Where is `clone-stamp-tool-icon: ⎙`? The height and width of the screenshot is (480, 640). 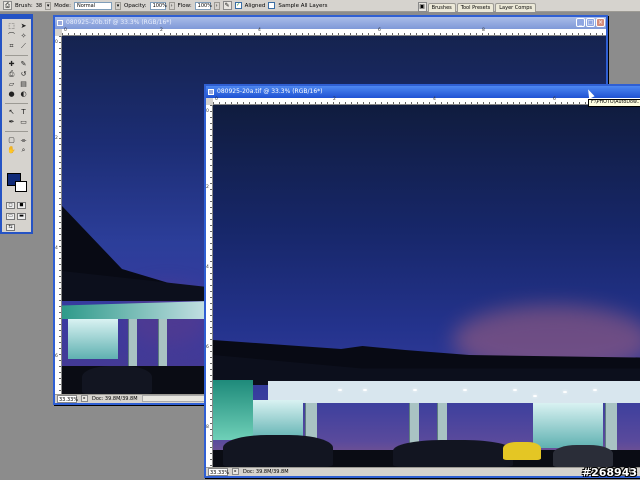 clone-stamp-tool-icon: ⎙ is located at coordinates (7, 5).